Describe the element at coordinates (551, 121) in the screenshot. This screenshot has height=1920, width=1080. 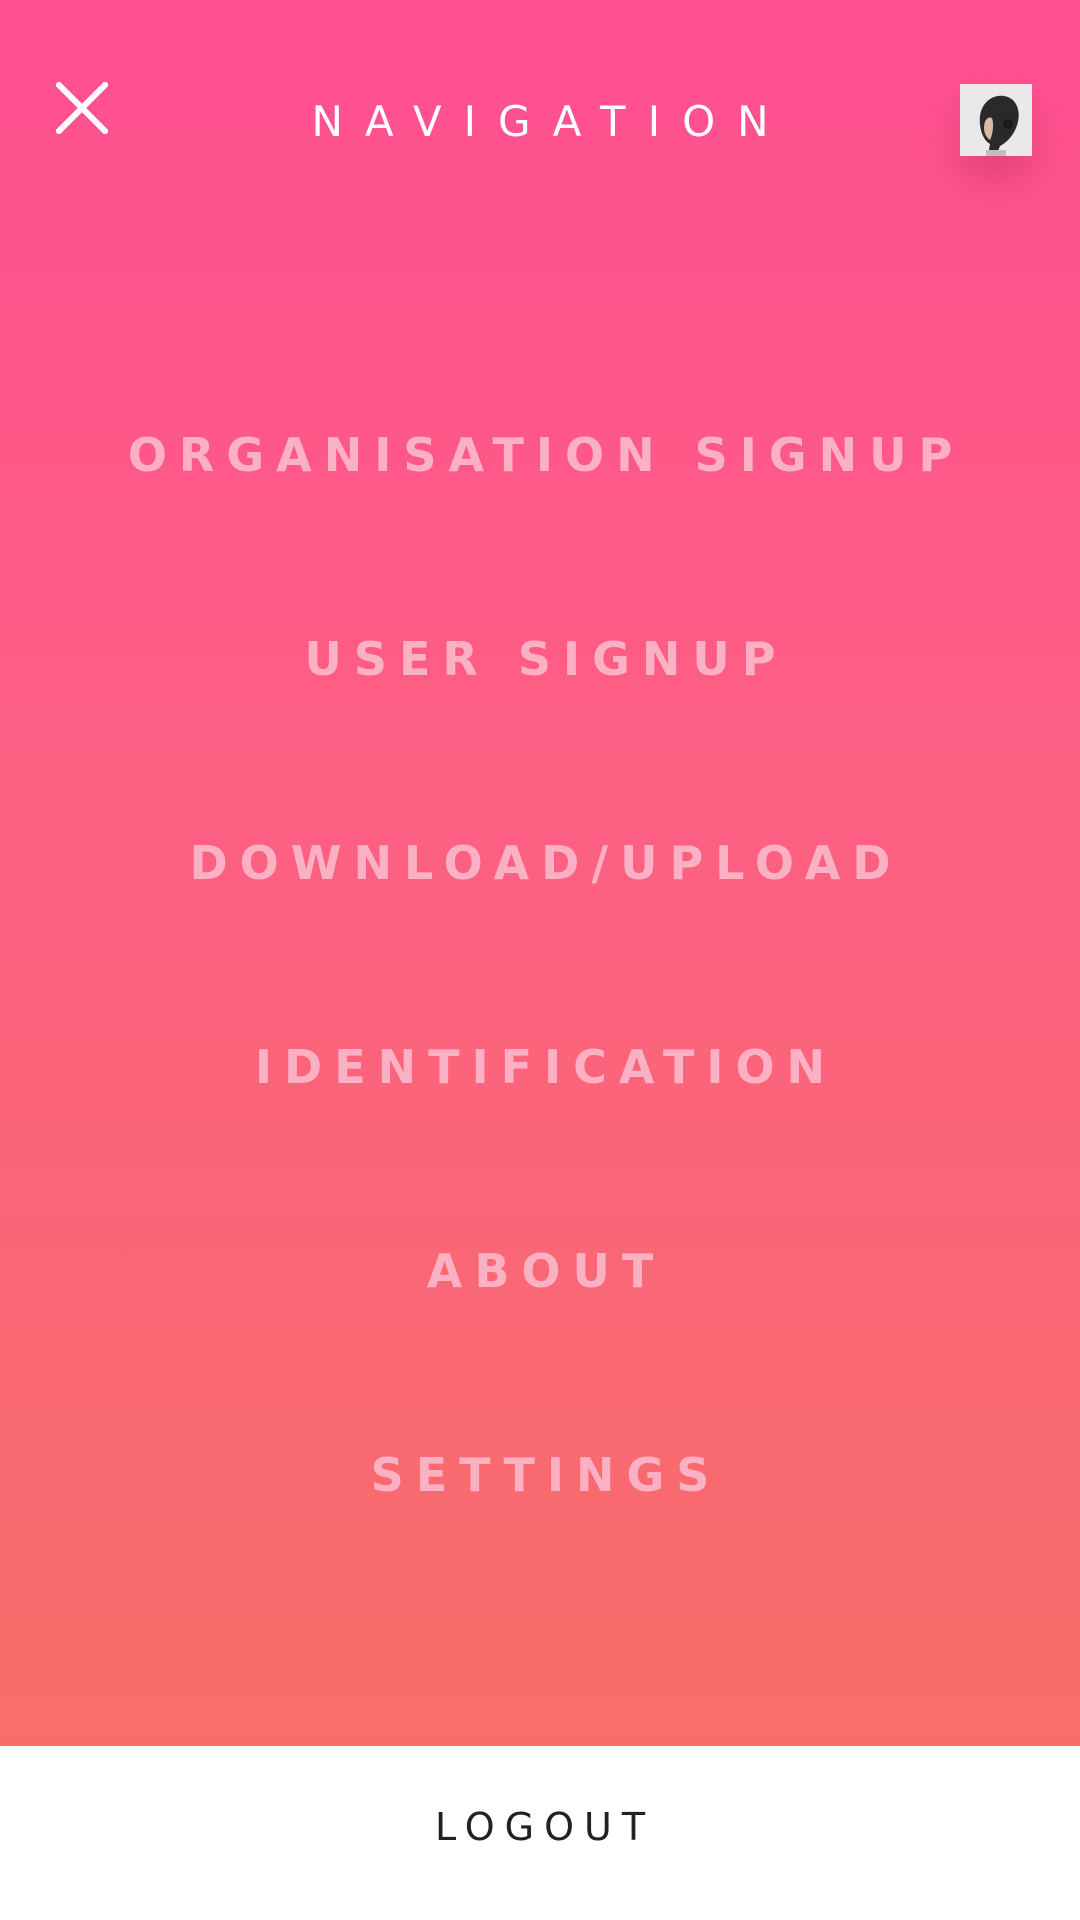
I see `page-title: NAVIGATION` at that location.